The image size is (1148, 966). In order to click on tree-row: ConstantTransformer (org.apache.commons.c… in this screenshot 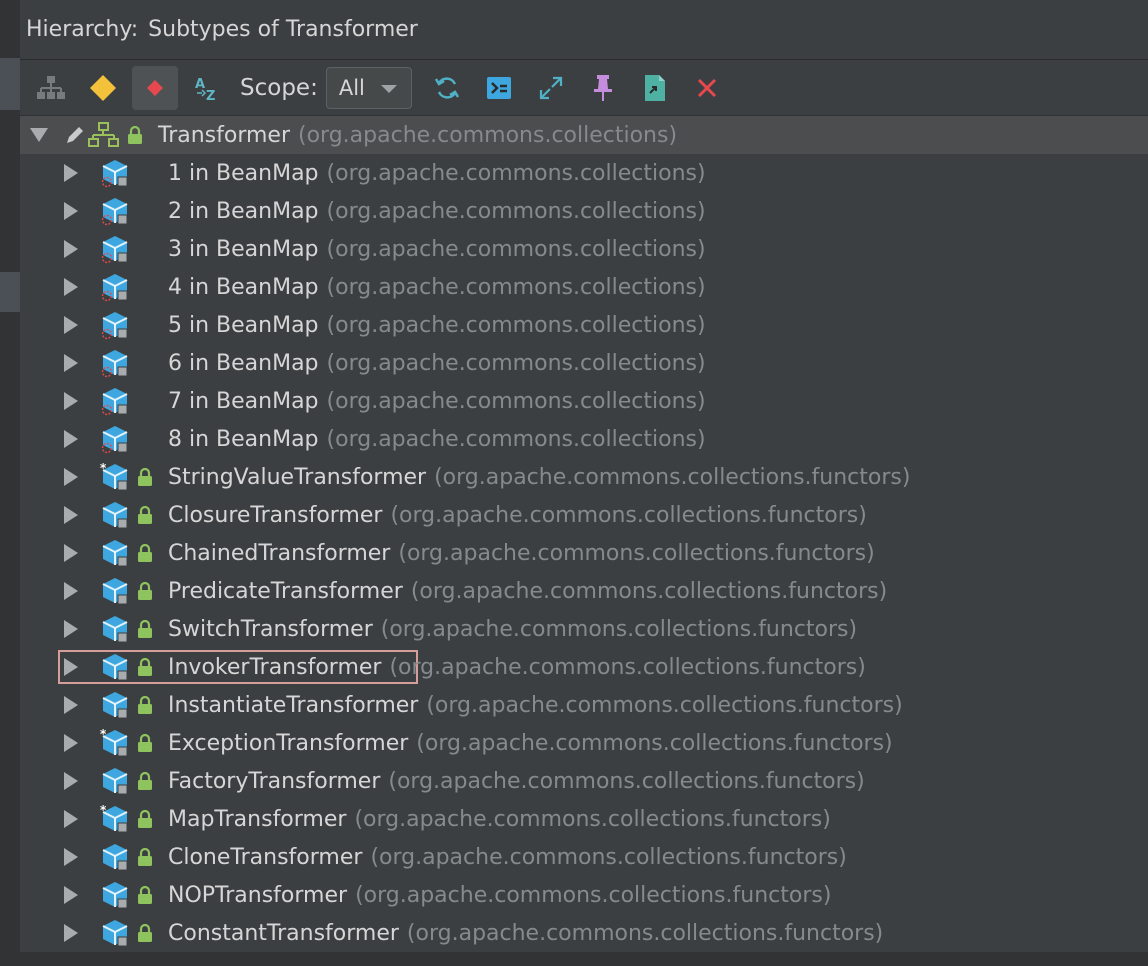, I will do `click(584, 933)`.